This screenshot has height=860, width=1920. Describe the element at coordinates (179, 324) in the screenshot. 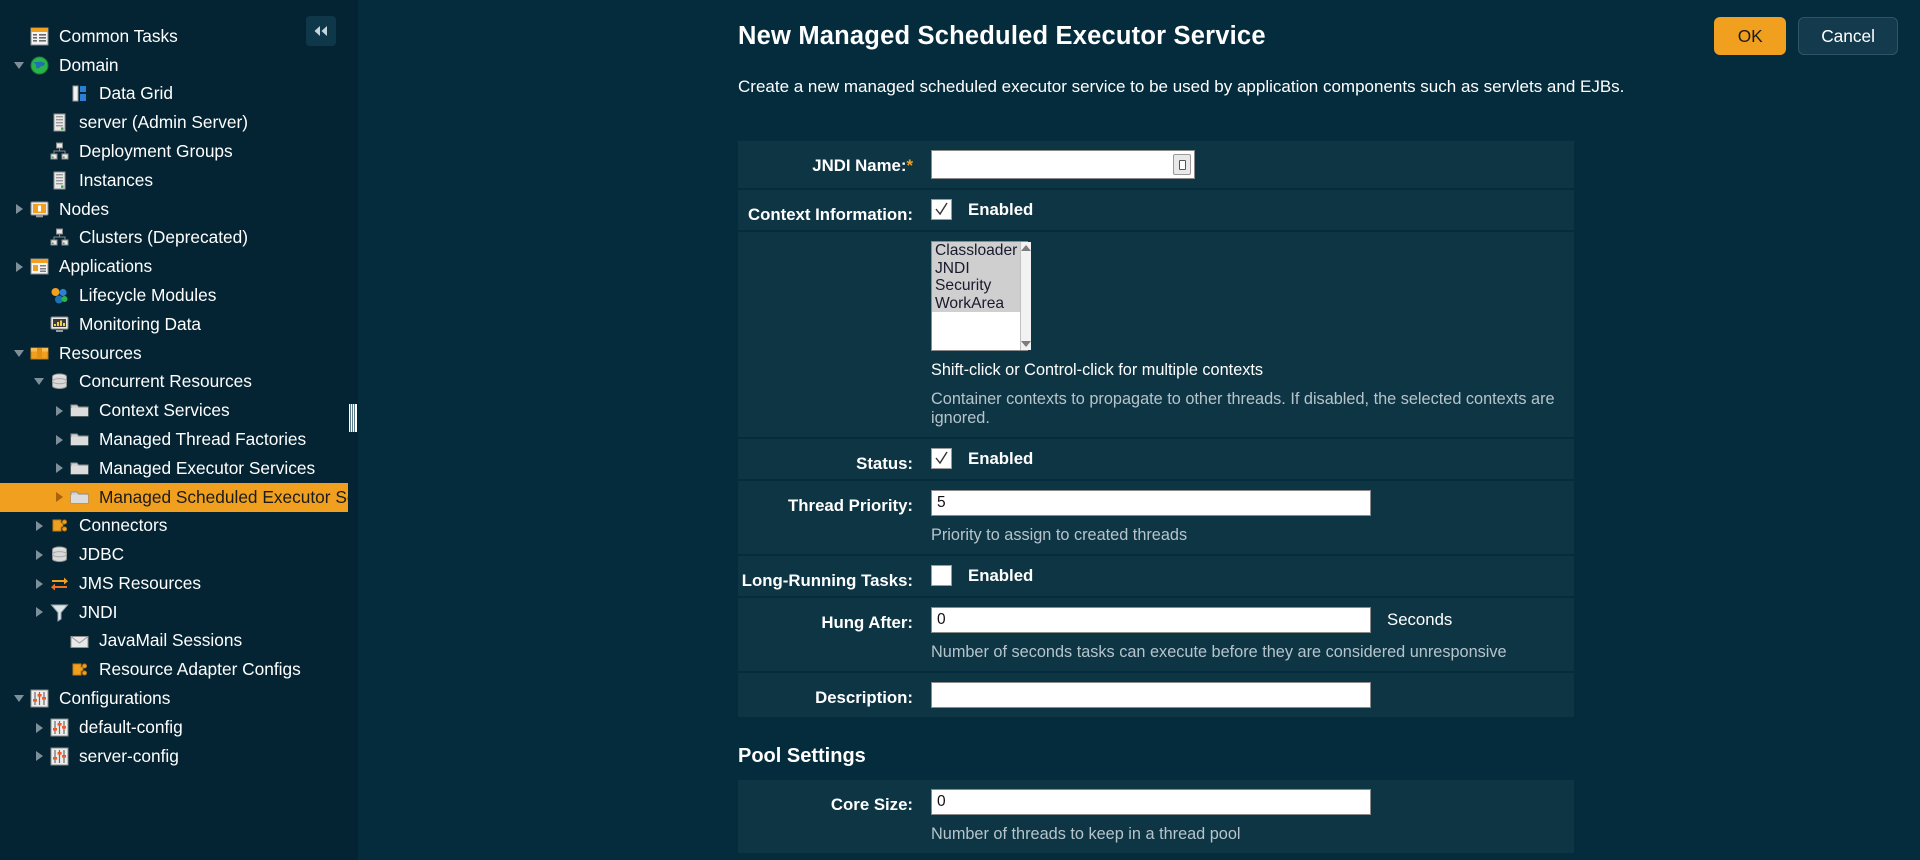

I see `tree-item-monitoring-data: Monitoring Data` at that location.